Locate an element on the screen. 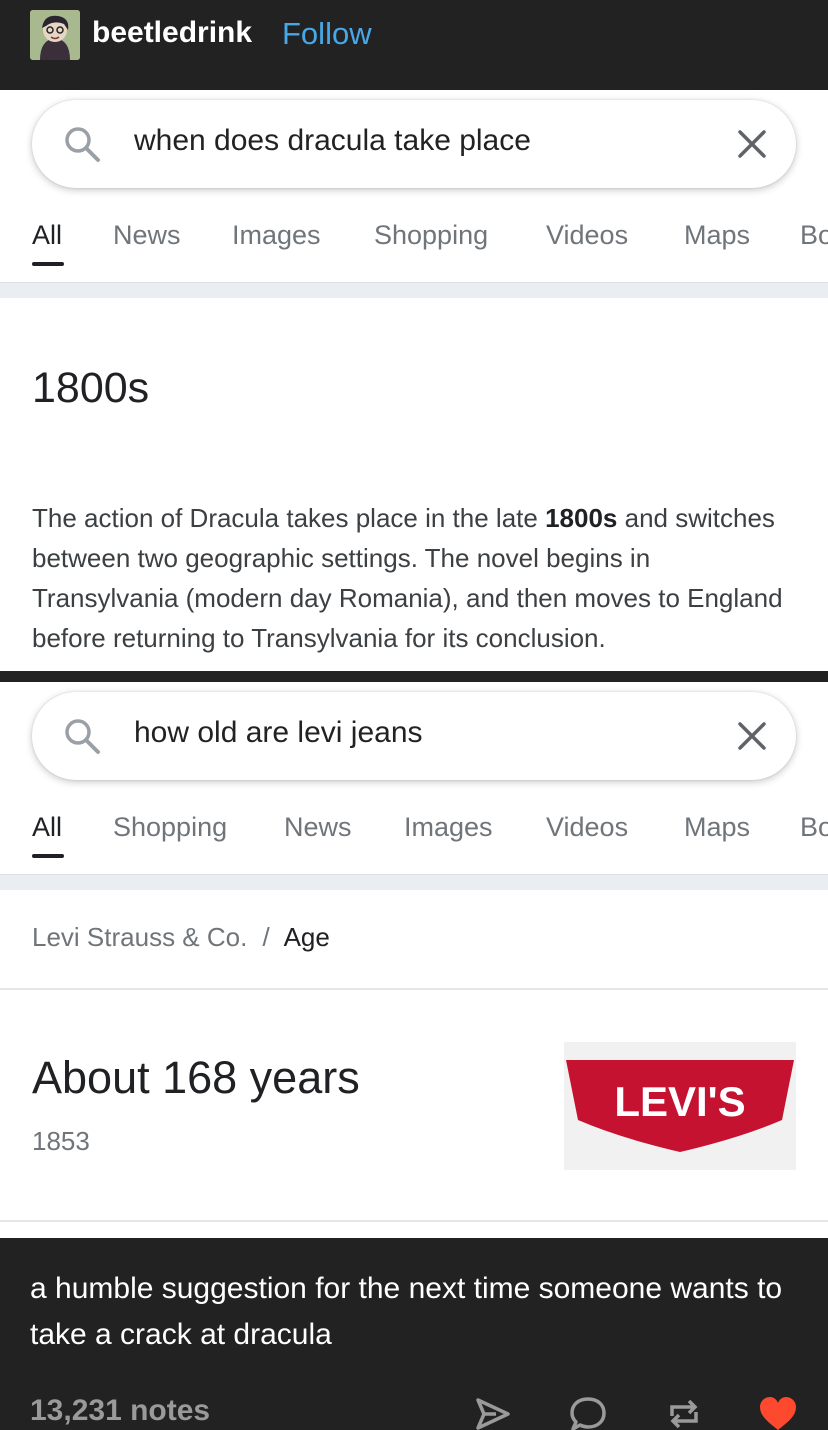 The image size is (828, 1430). search-bar: how old are levi jeans is located at coordinates (414, 736).